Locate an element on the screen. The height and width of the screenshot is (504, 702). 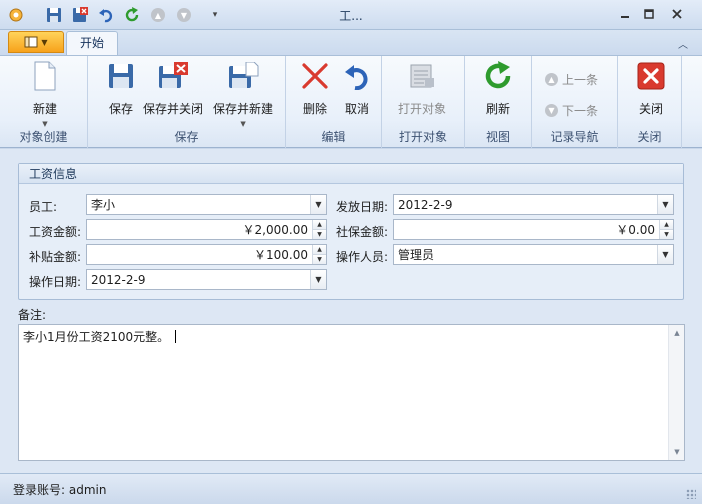
subsidy-stepper: ▲ ▼ is located at coordinates (319, 254).